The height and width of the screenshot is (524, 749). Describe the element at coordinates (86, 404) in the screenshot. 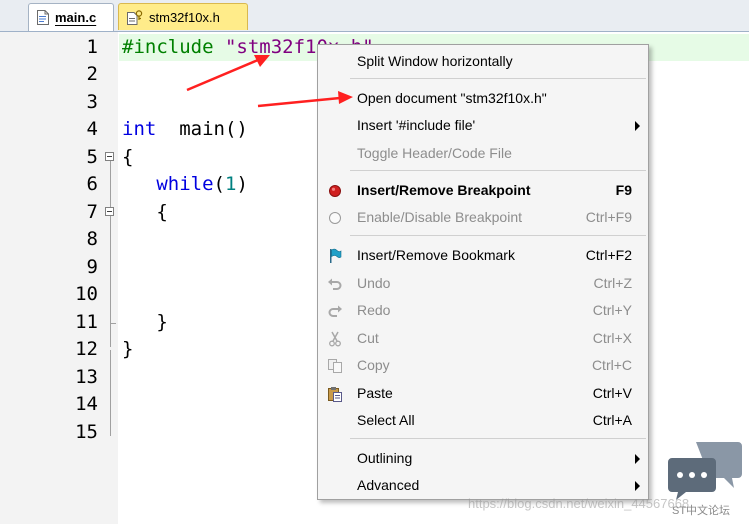

I see `line-number: 14` at that location.